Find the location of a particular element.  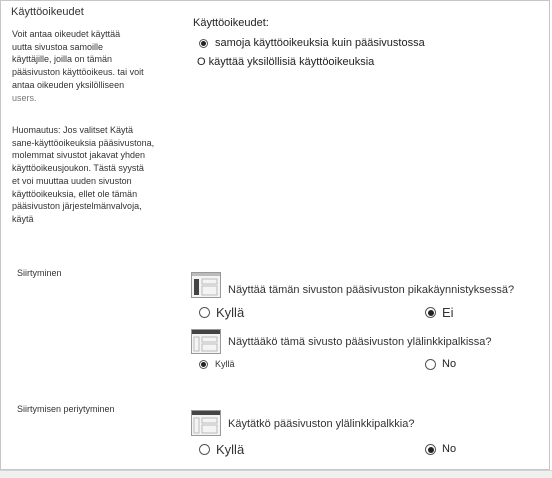

note-line: sane-käyttöoikeuksia pääsivustona, is located at coordinates (83, 142).